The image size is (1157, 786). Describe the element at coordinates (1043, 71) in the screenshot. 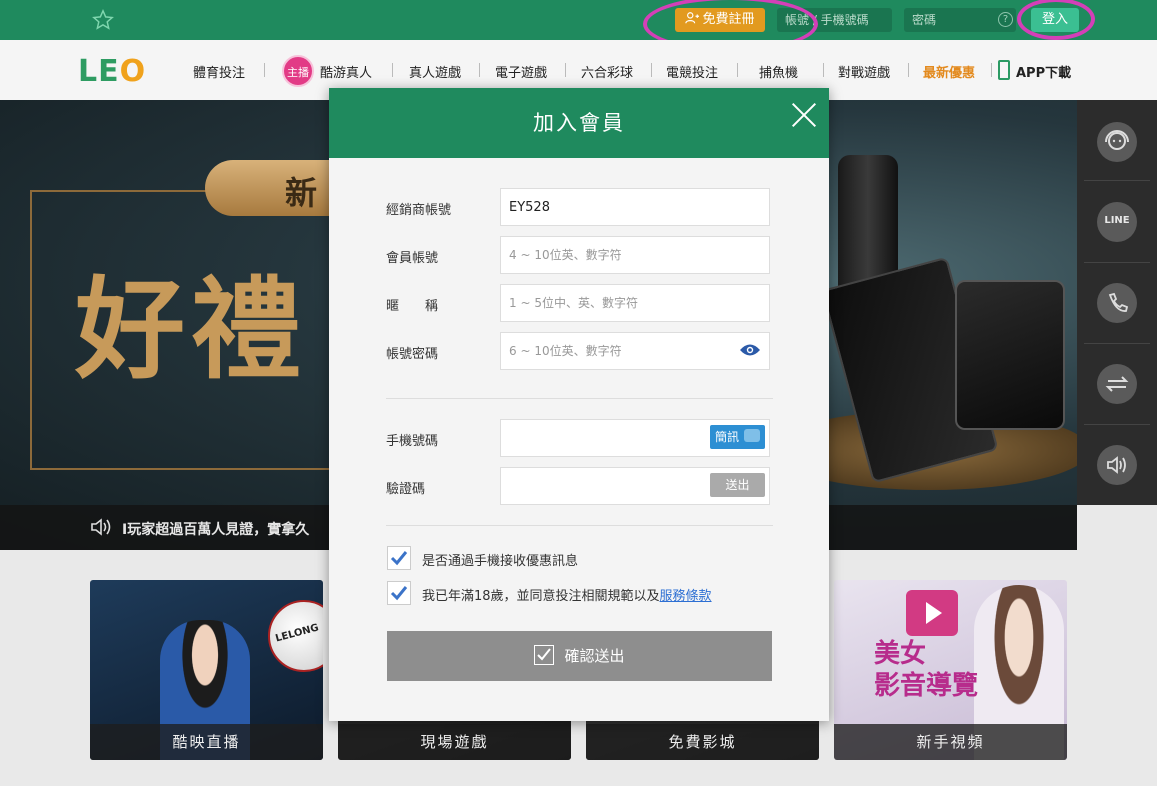

I see `nav-app-download: APP下載` at that location.